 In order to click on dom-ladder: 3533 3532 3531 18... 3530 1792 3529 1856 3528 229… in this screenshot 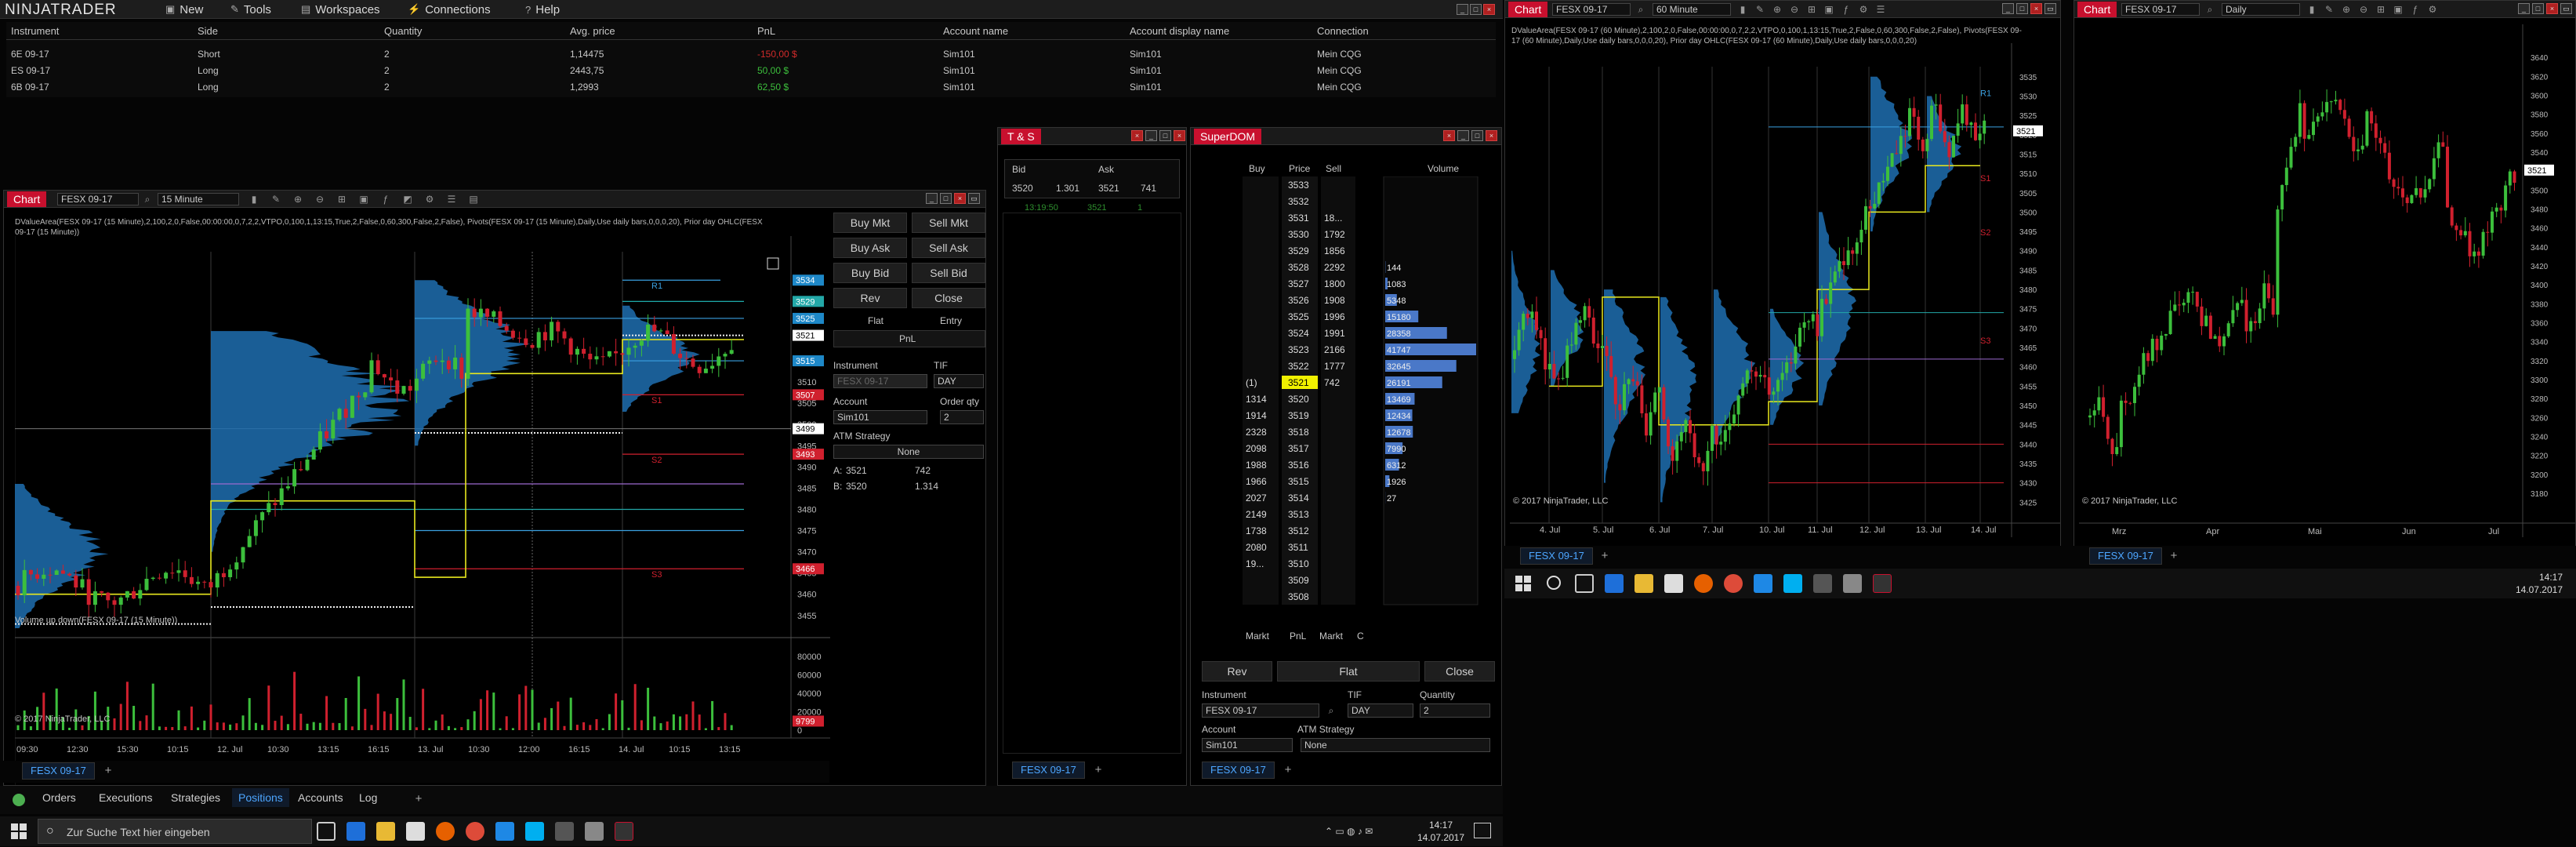, I will do `click(1372, 396)`.